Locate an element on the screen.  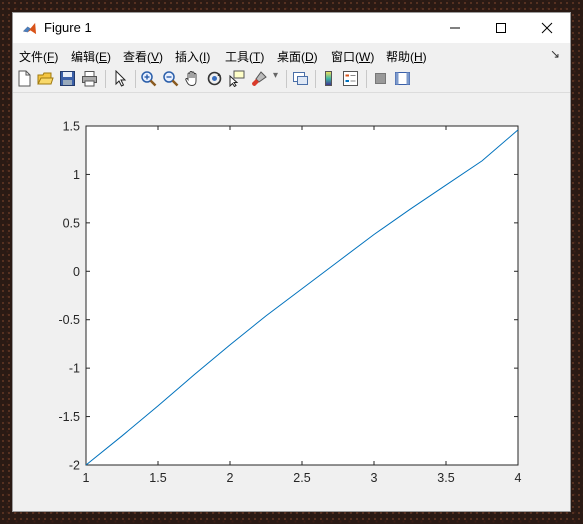
minimize-button is located at coordinates (455, 28).